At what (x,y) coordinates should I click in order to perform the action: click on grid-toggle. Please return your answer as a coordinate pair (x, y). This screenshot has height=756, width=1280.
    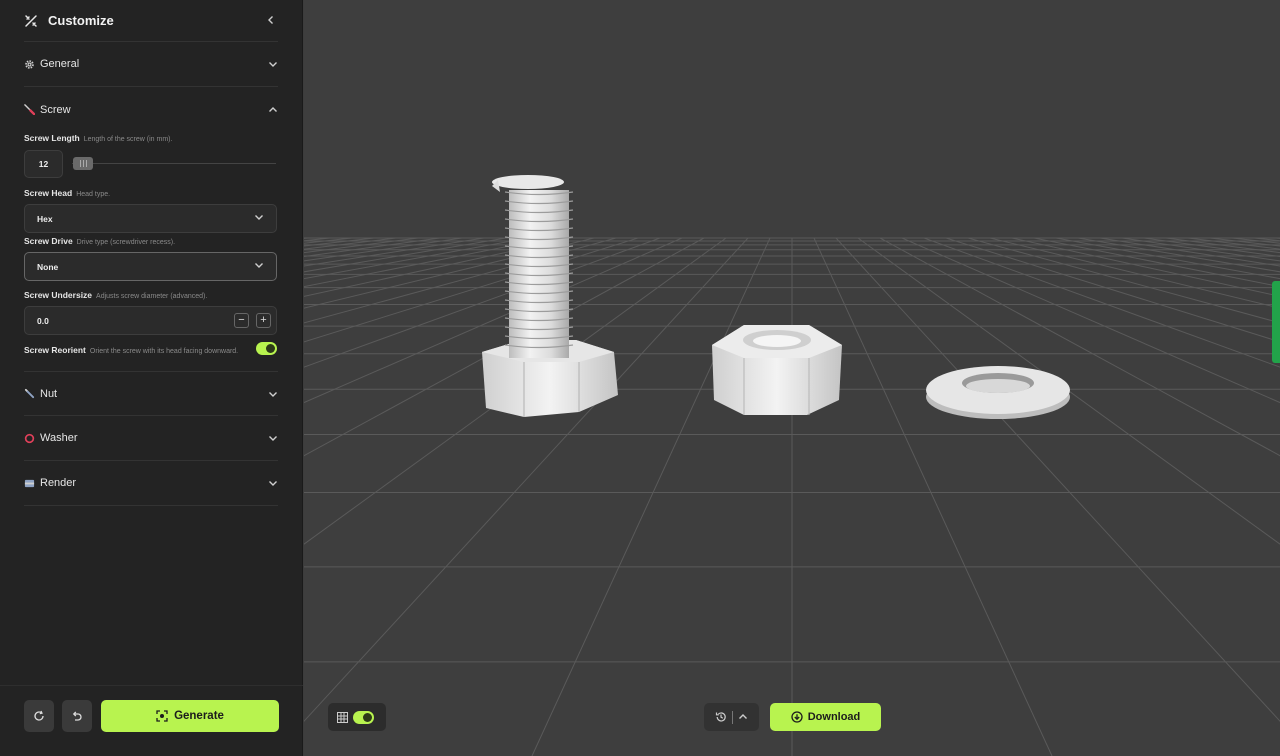
    Looking at the image, I should click on (363, 717).